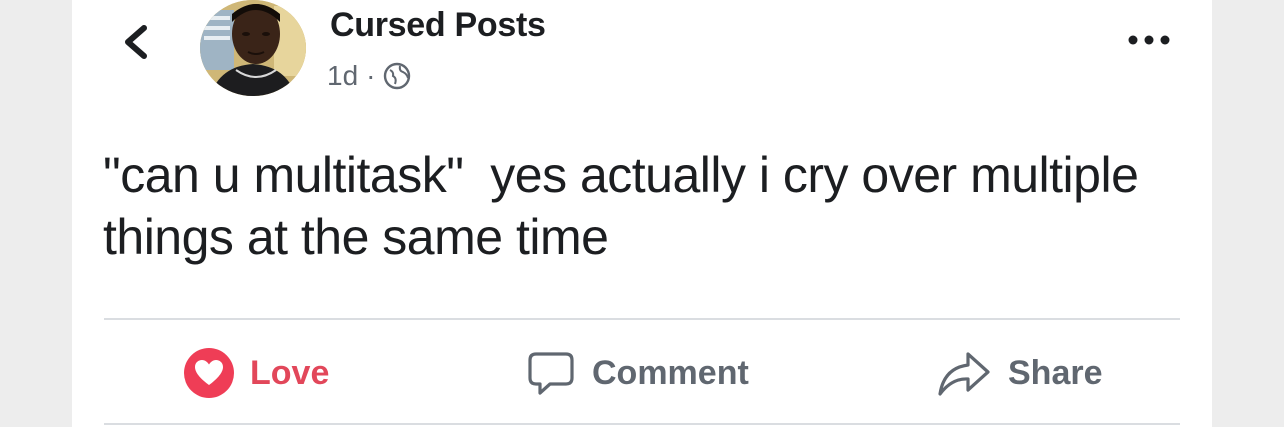 Image resolution: width=1284 pixels, height=427 pixels. What do you see at coordinates (964, 374) in the screenshot?
I see `share-icon` at bounding box center [964, 374].